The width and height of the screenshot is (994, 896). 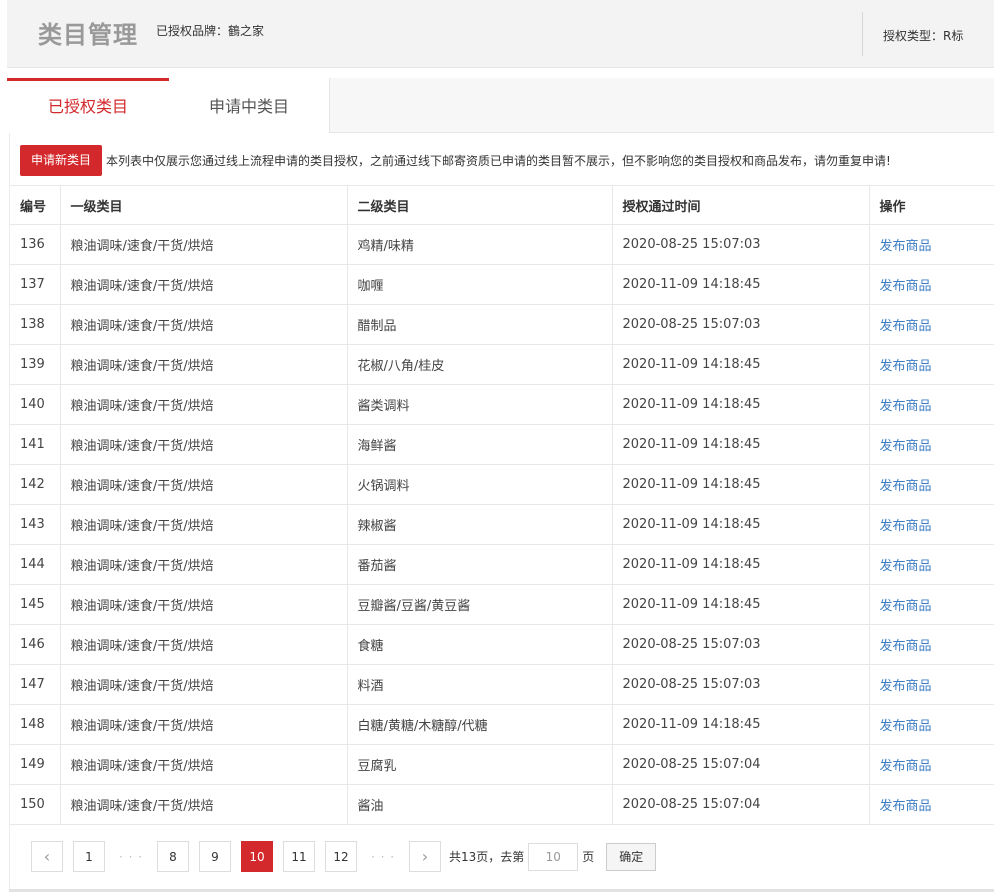 What do you see at coordinates (35, 284) in the screenshot?
I see `cell-id: 137` at bounding box center [35, 284].